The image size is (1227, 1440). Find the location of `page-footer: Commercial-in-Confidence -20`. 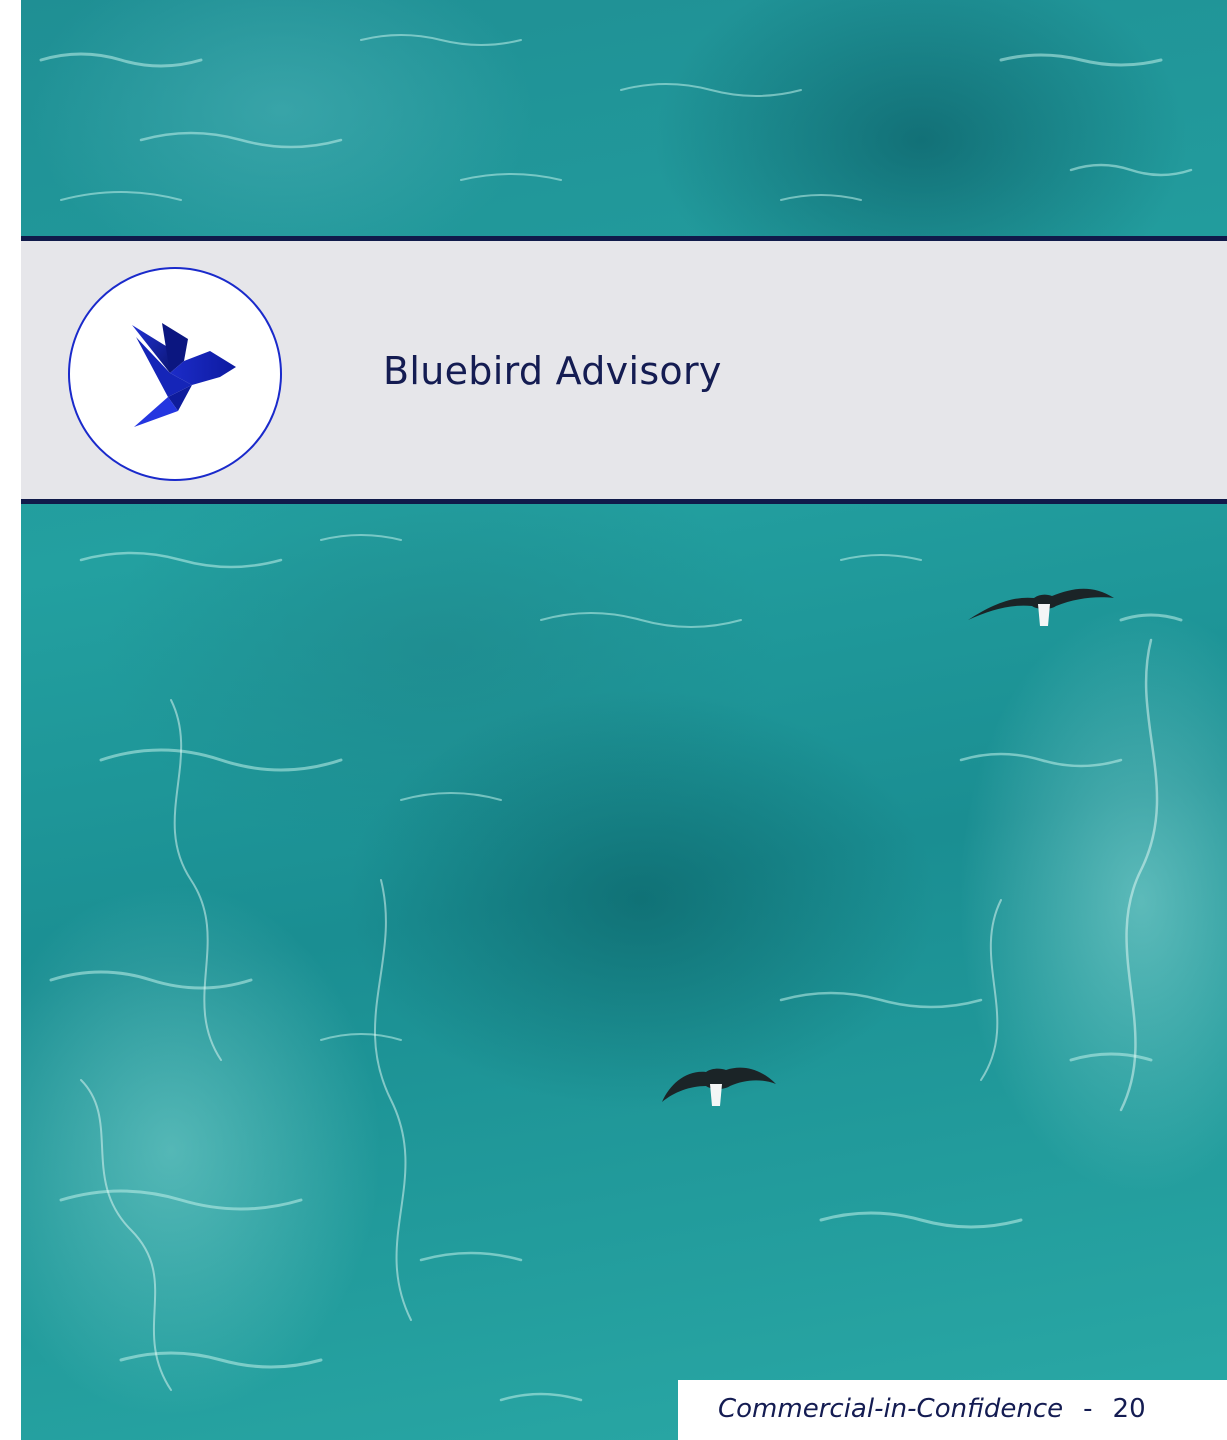

page-footer: Commercial-in-Confidence -20 is located at coordinates (952, 1410).